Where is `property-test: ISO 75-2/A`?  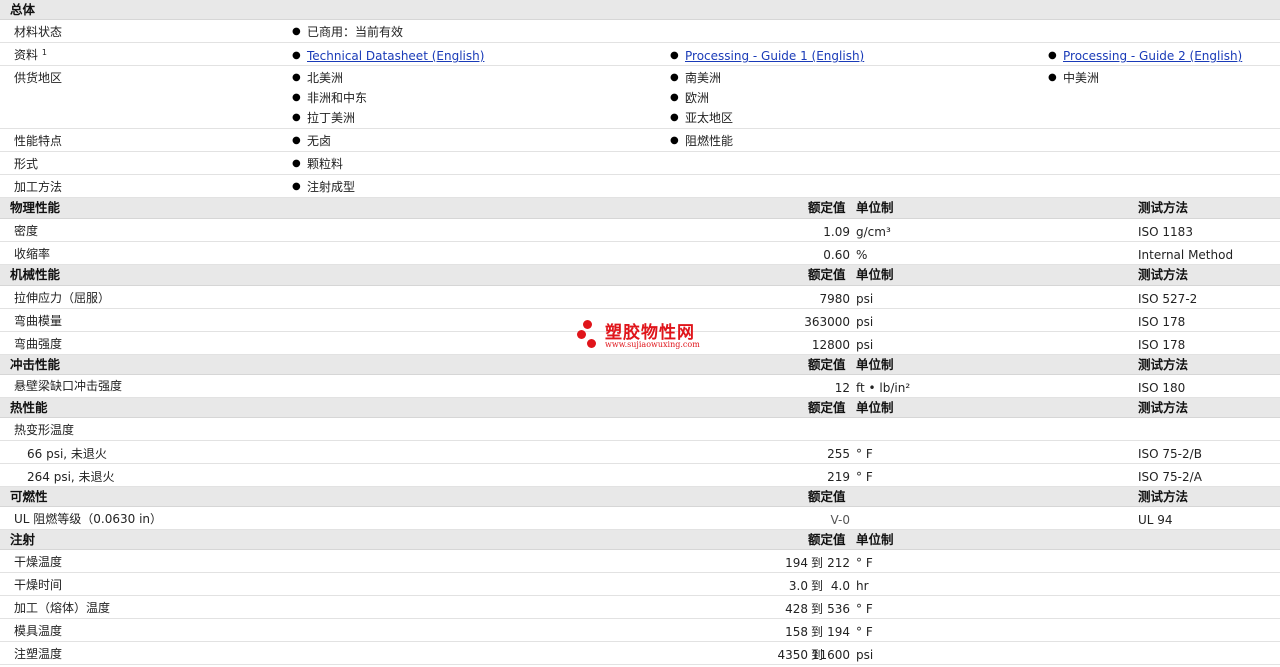
property-test: ISO 75-2/A is located at coordinates (1170, 477).